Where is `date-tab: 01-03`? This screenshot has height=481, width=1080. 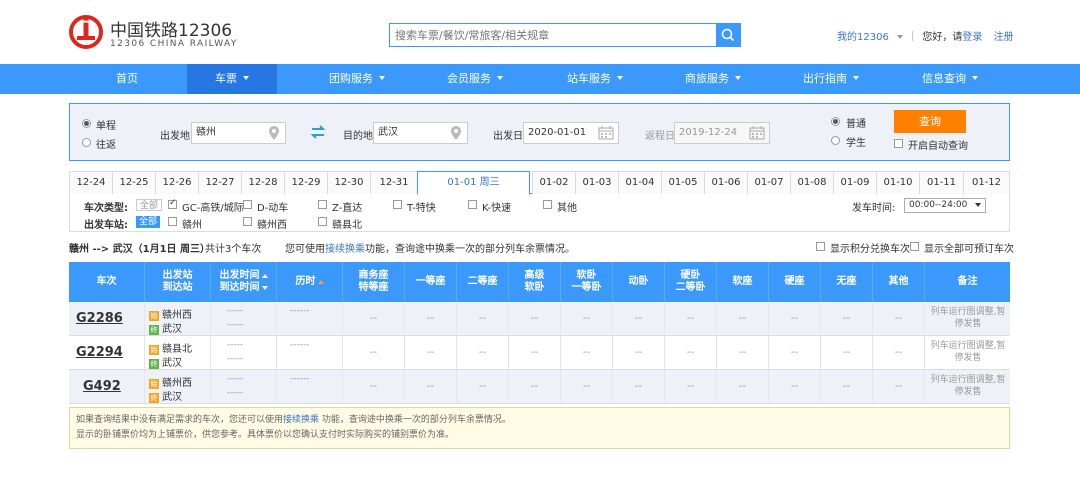
date-tab: 01-03 is located at coordinates (597, 182).